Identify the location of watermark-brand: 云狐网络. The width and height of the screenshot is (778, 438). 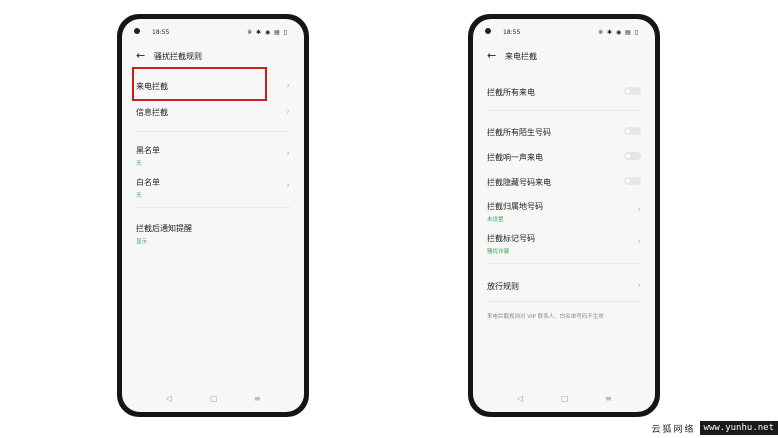
(673, 429).